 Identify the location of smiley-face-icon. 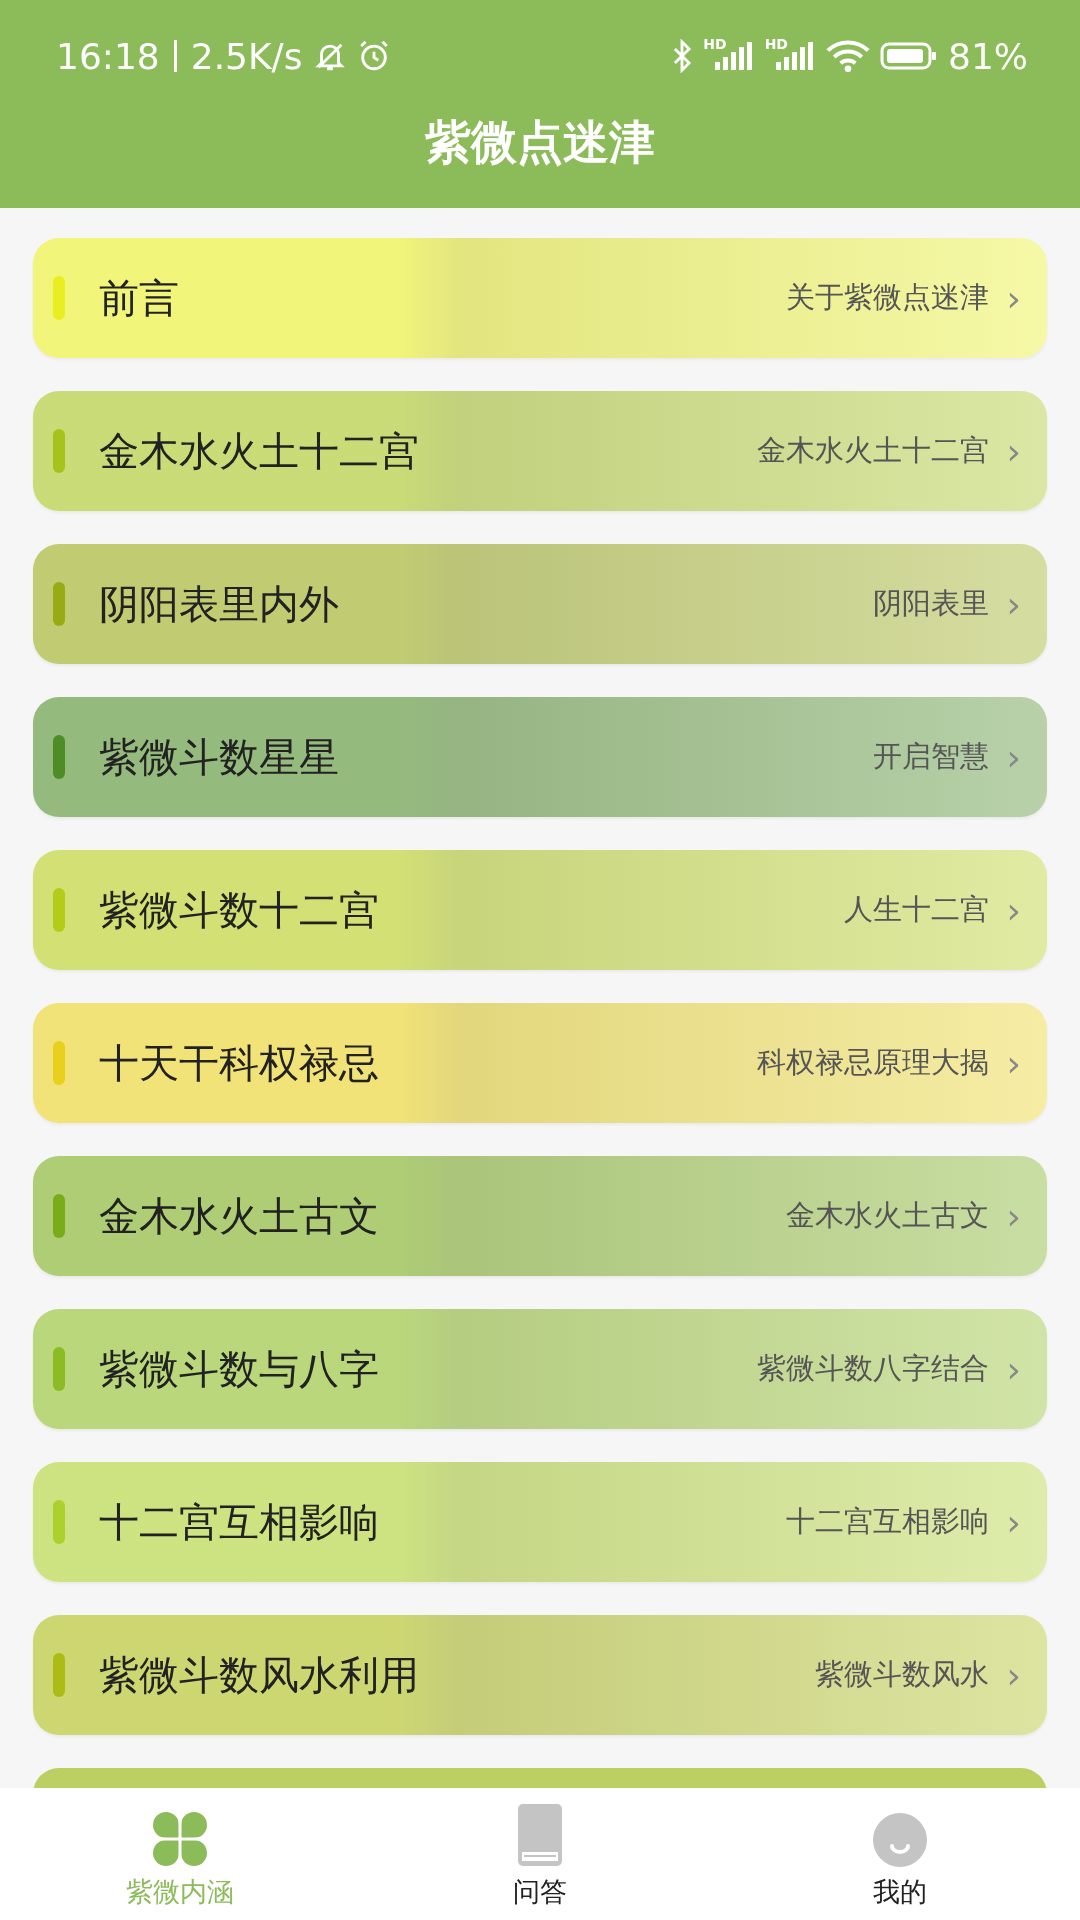
(900, 1840).